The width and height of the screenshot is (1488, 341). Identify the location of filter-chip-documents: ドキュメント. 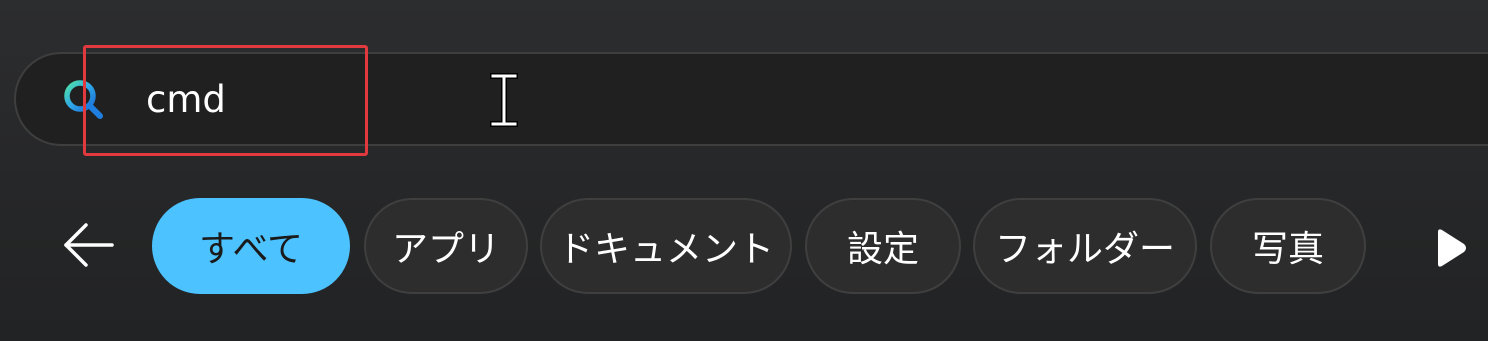
(666, 246).